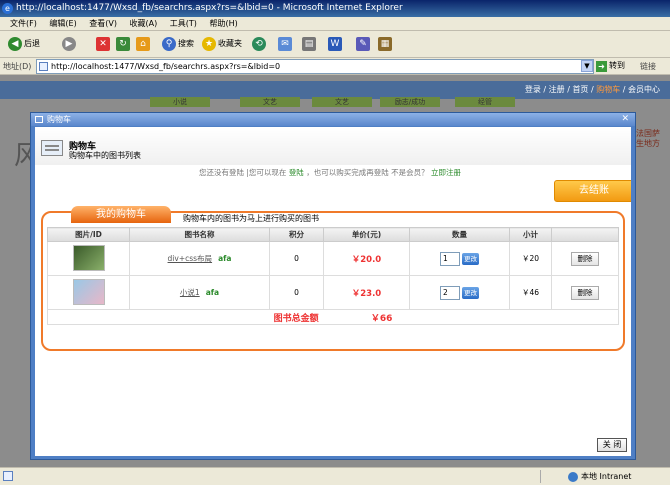 This screenshot has height=485, width=670. I want to click on refresh-button: ↻, so click(124, 44).